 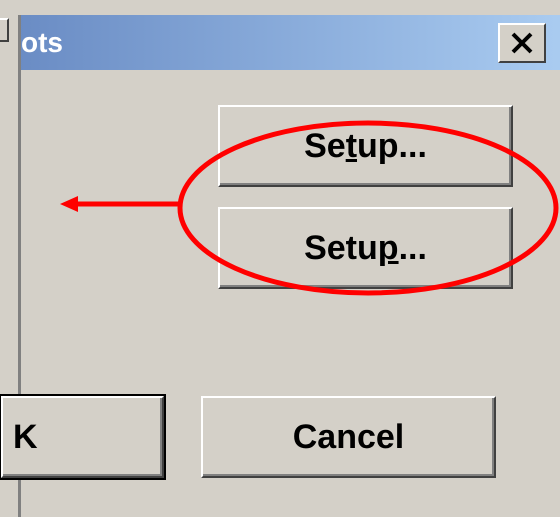 What do you see at coordinates (42, 43) in the screenshot?
I see `window-title: ots` at bounding box center [42, 43].